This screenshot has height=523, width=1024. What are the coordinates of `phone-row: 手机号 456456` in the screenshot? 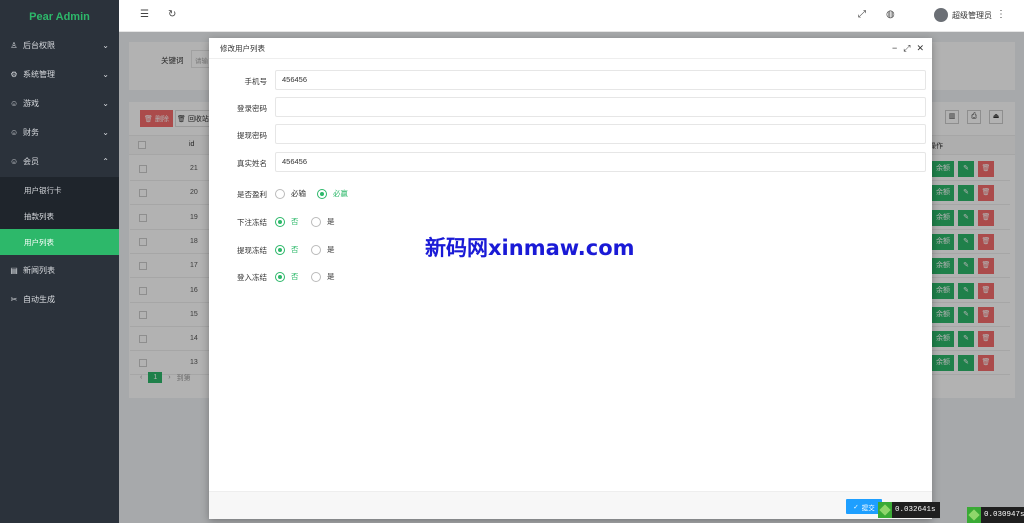 It's located at (570, 81).